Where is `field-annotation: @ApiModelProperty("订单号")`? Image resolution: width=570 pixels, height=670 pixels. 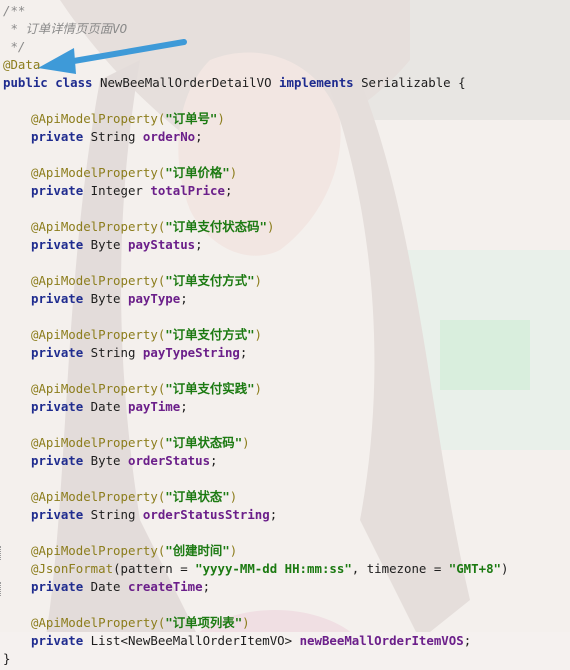
field-annotation: @ApiModelProperty("订单号") is located at coordinates (128, 118).